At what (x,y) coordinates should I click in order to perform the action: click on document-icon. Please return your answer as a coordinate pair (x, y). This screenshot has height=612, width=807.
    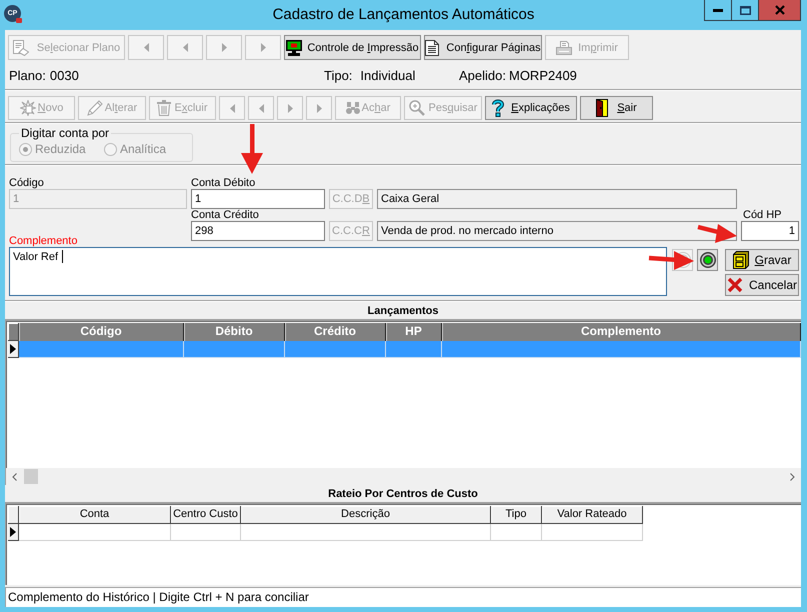
    Looking at the image, I should click on (432, 48).